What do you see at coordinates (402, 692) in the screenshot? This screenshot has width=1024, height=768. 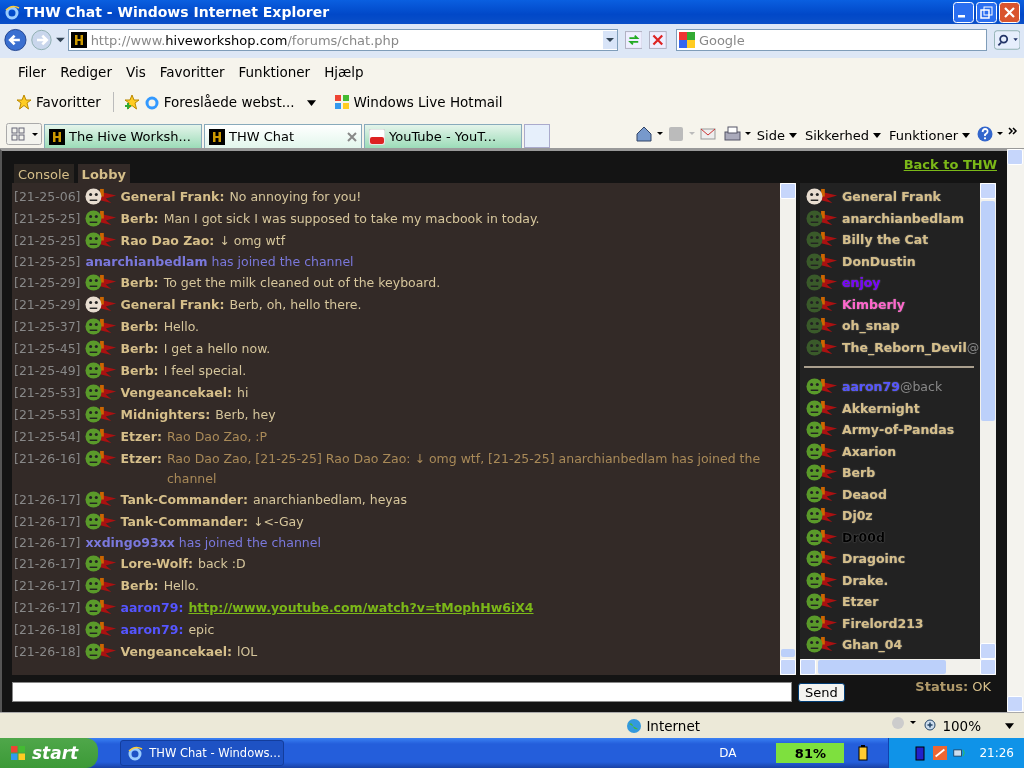 I see `message-input` at bounding box center [402, 692].